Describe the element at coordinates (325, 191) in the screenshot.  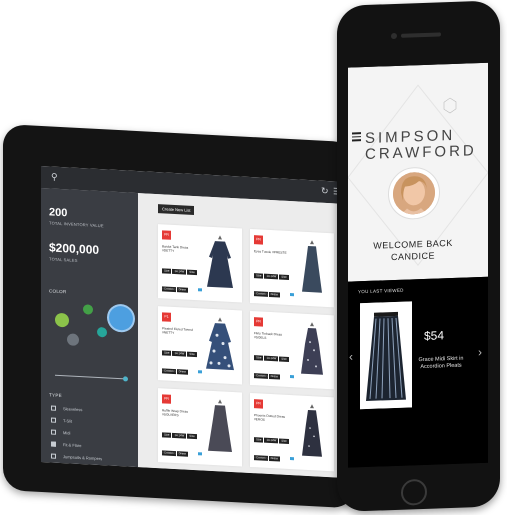
I see `history-icon: ↻` at that location.